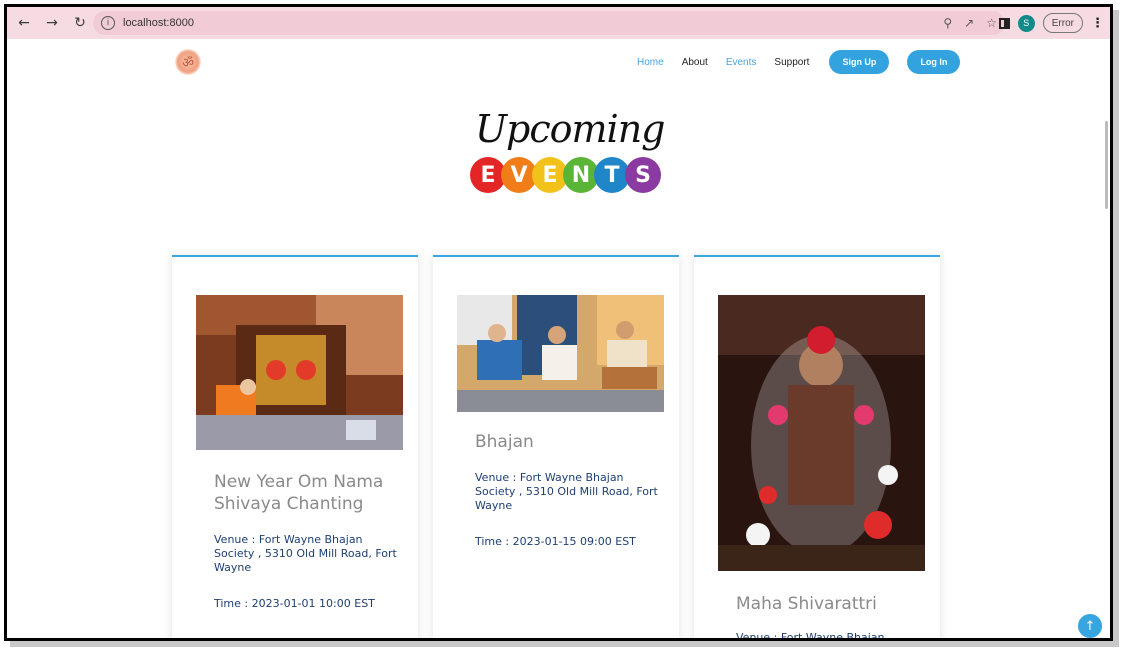 The height and width of the screenshot is (659, 1126). I want to click on star-icon: ☆, so click(991, 23).